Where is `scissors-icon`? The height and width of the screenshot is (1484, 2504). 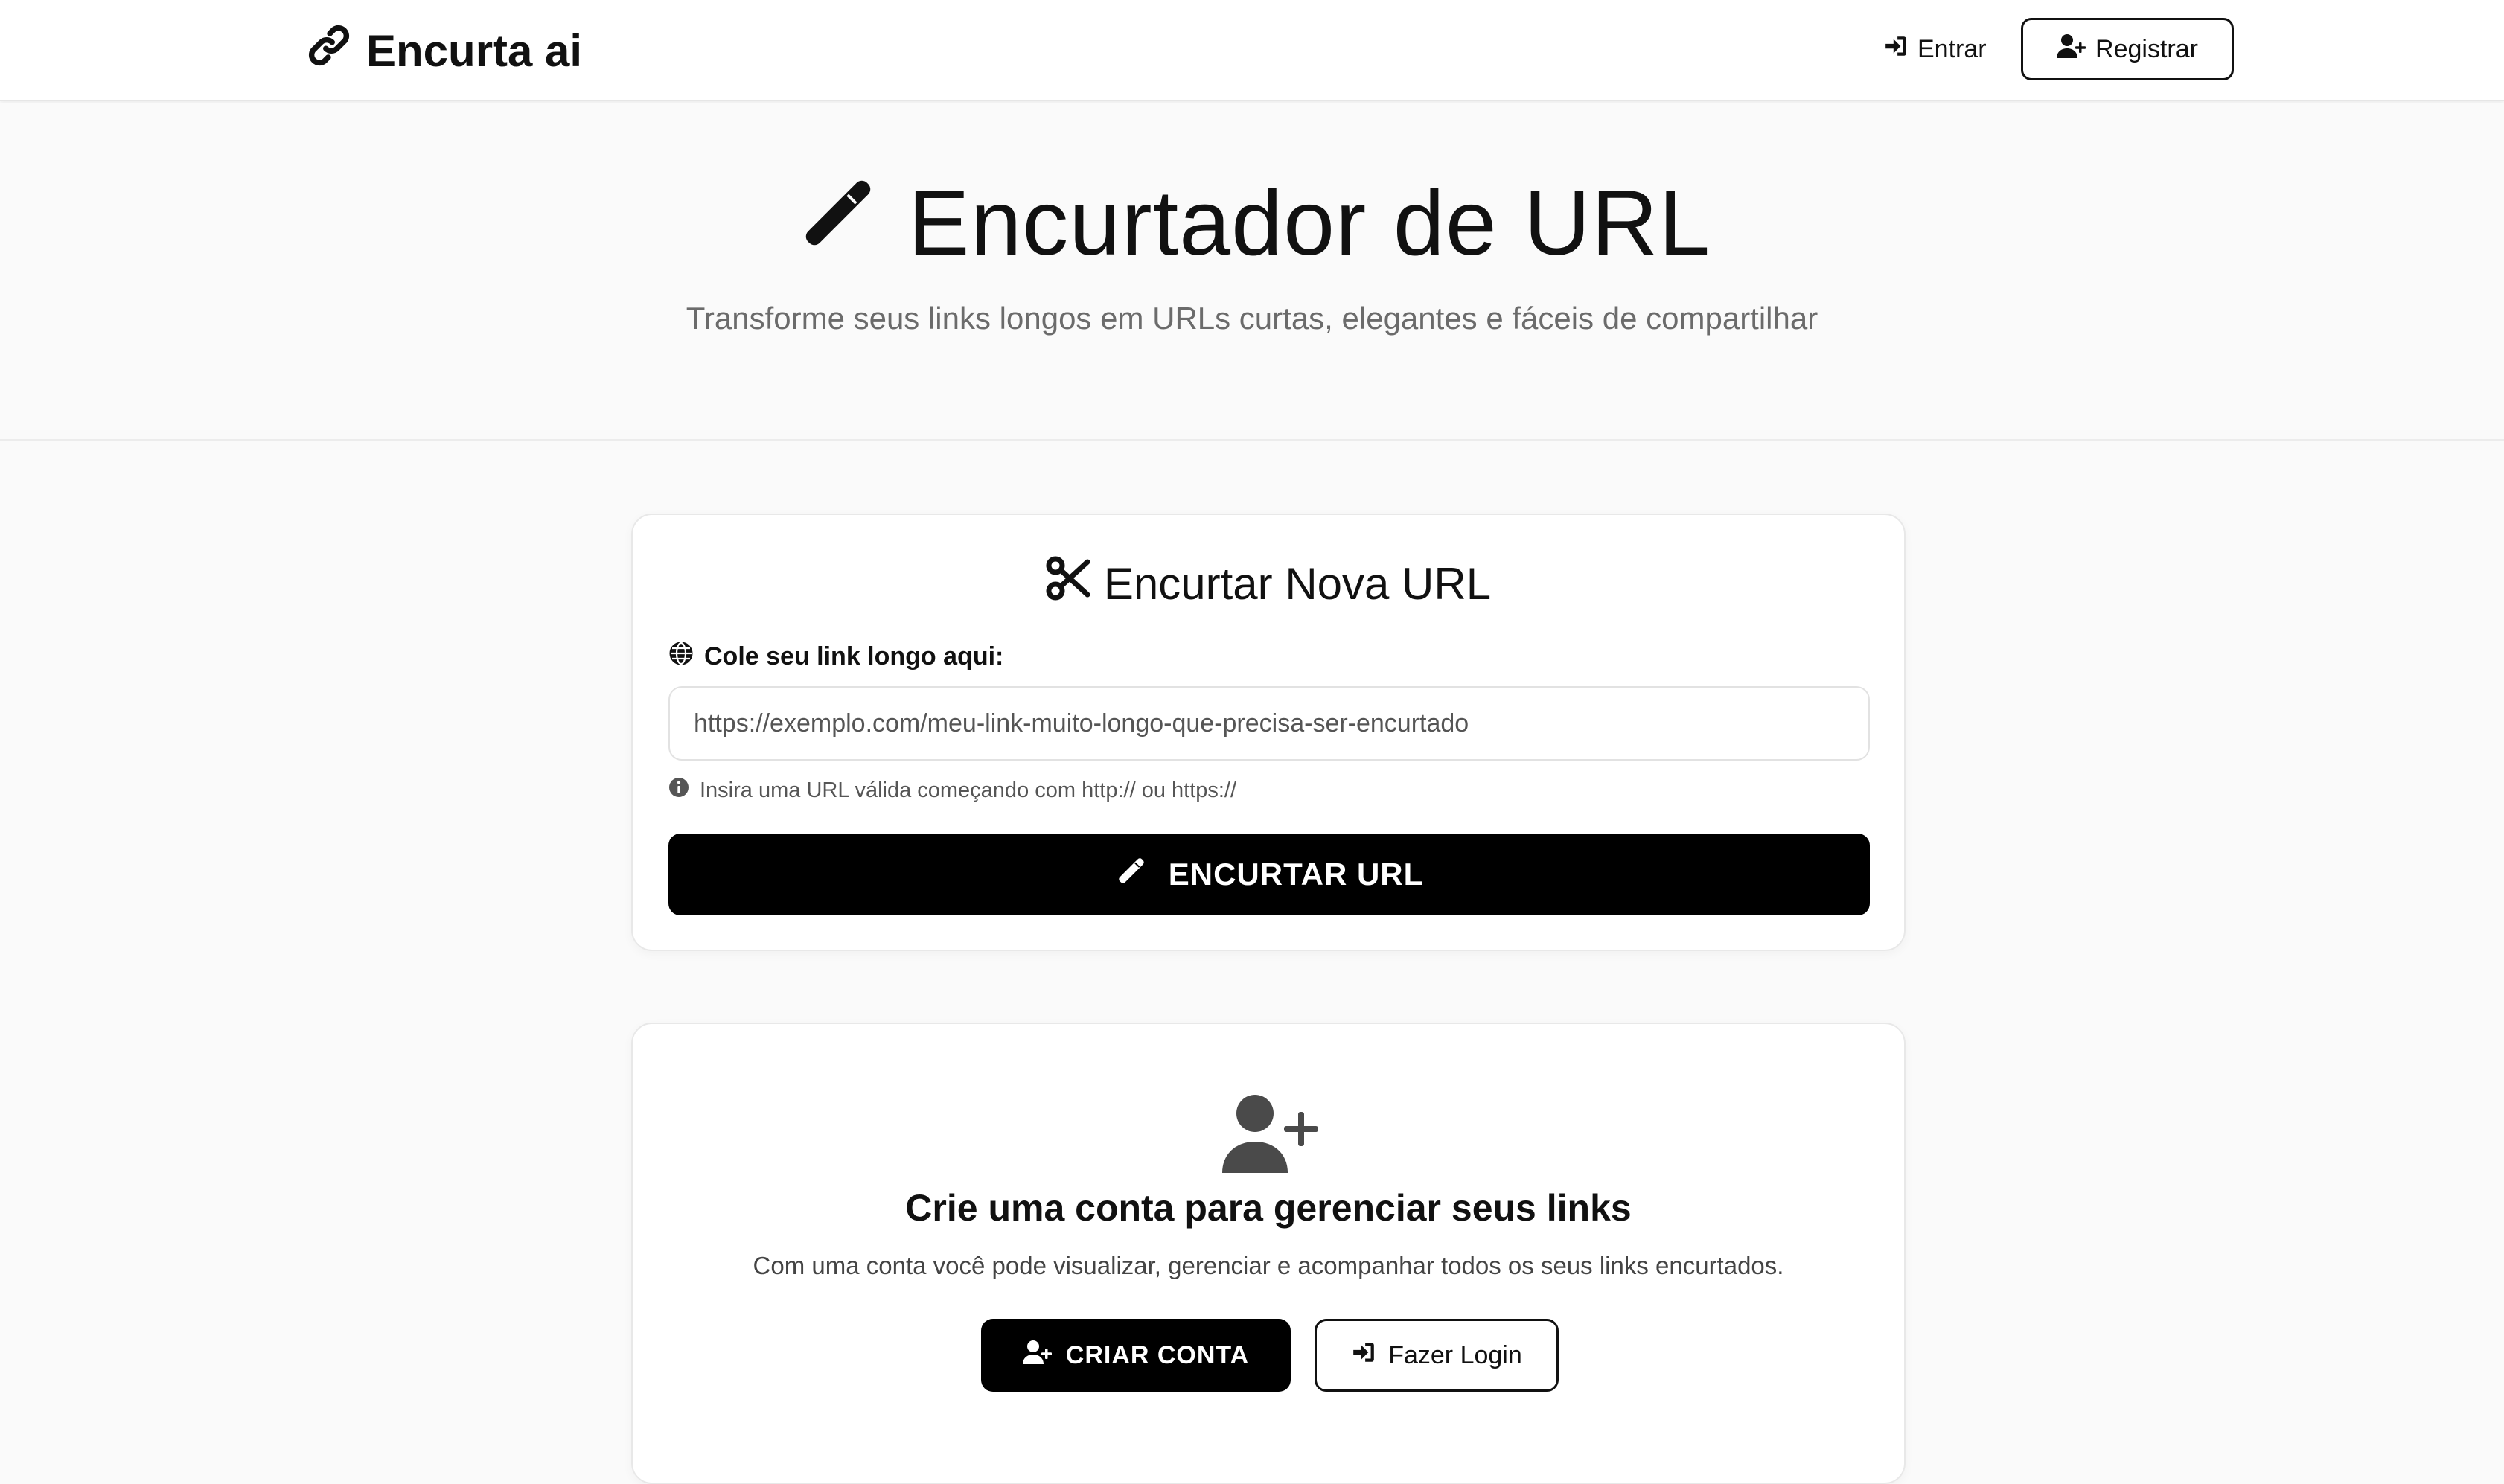
scissors-icon is located at coordinates (1068, 583).